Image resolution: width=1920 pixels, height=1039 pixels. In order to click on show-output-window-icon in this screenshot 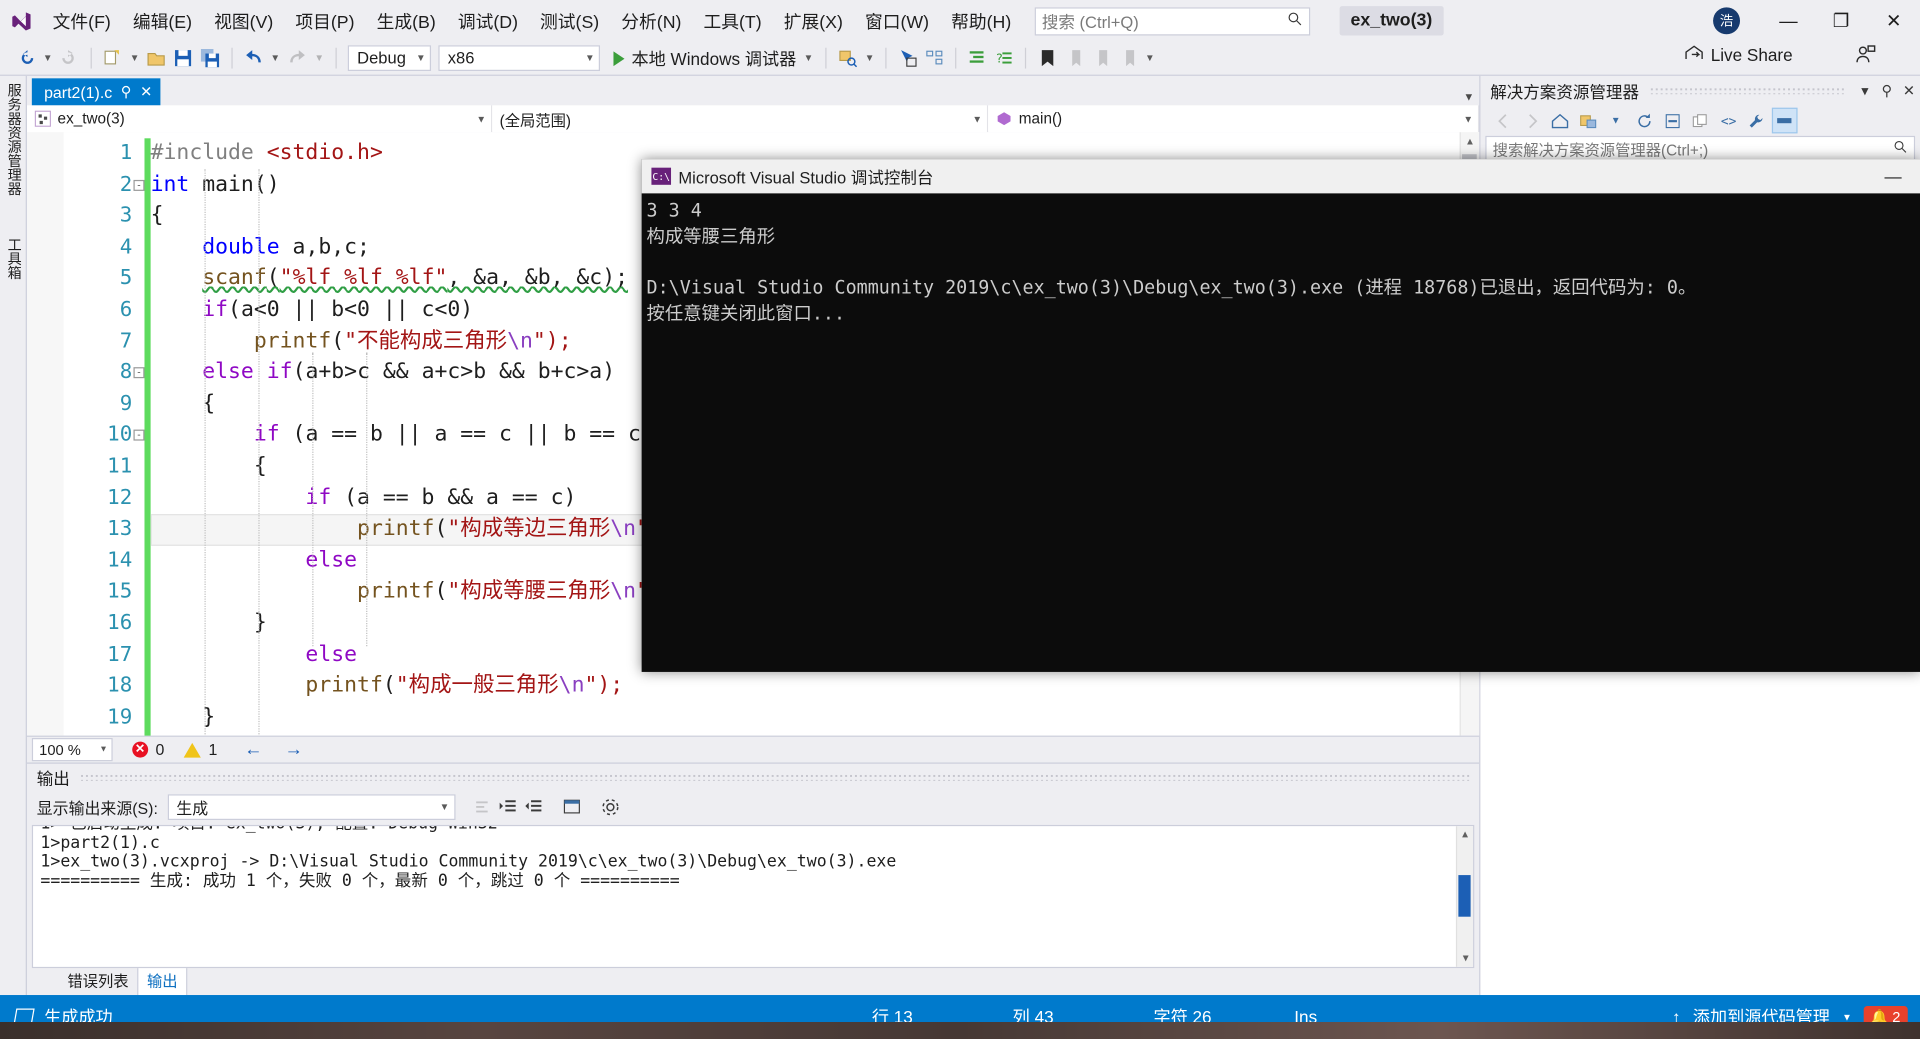, I will do `click(573, 807)`.